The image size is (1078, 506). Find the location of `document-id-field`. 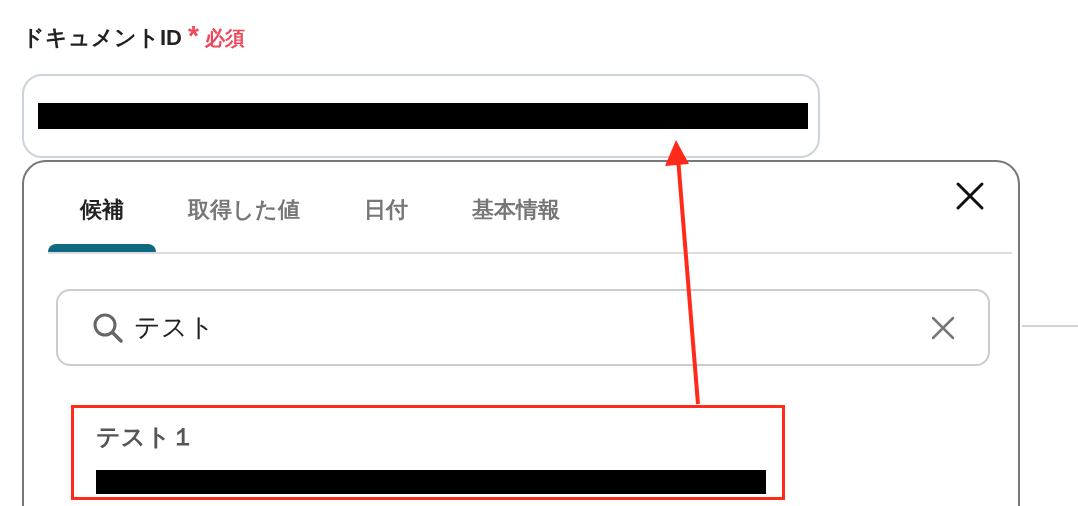

document-id-field is located at coordinates (421, 116).